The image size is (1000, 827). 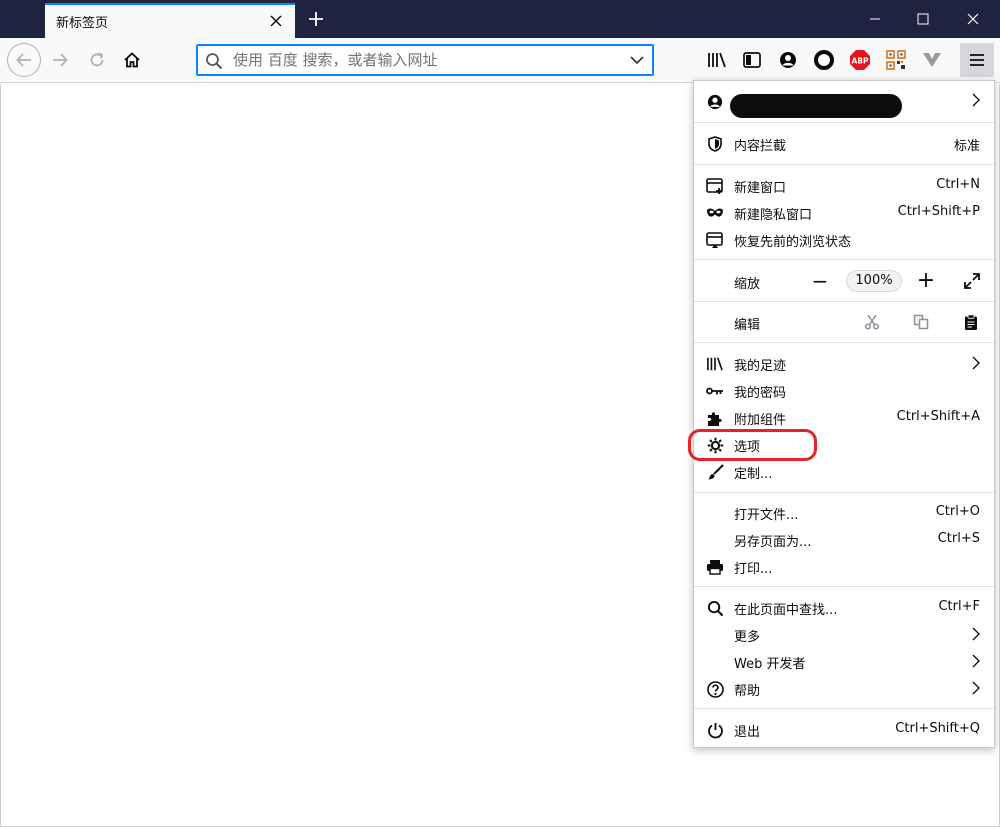 I want to click on hamburger-menu-icon, so click(x=977, y=60).